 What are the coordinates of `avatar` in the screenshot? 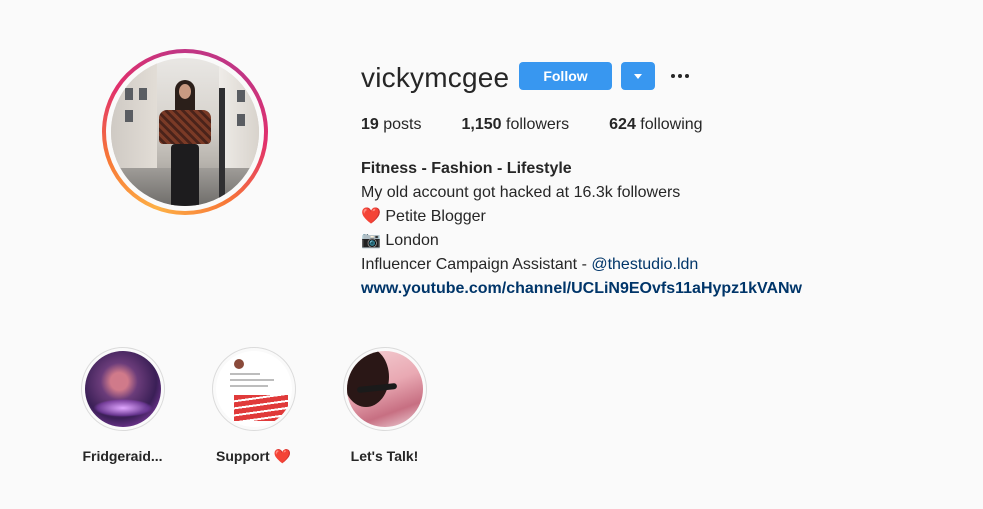 It's located at (185, 132).